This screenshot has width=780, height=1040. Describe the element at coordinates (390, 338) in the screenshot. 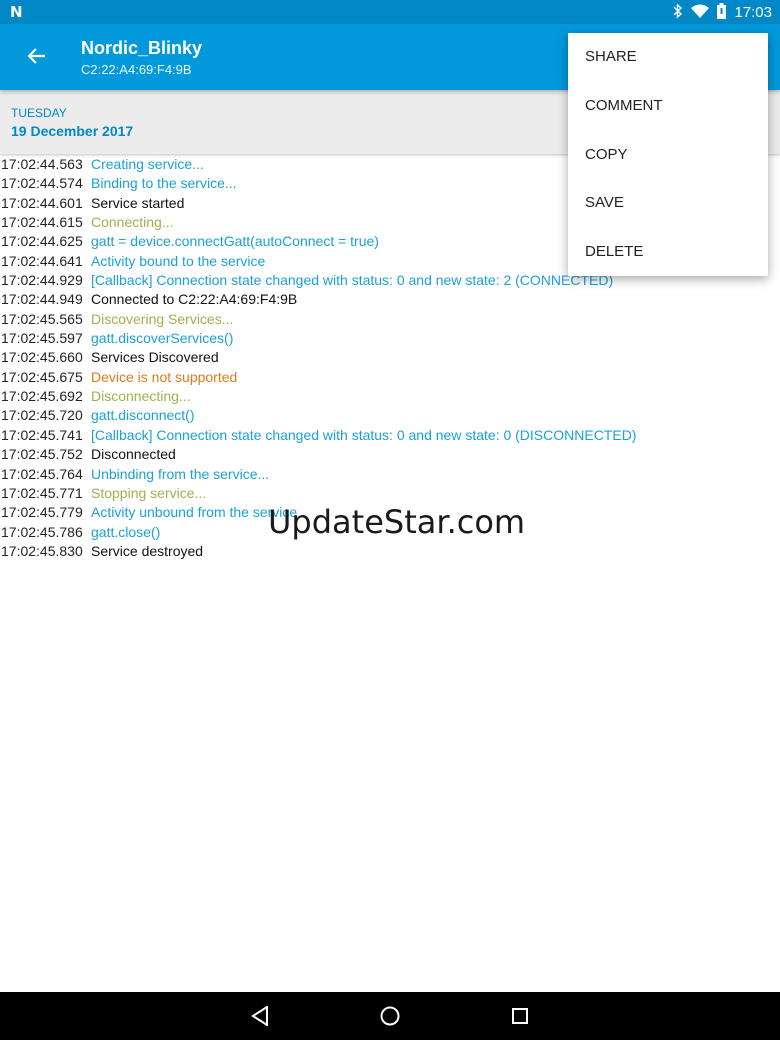

I see `log-entry: 17:02:45.597 gatt.discoverServices()` at that location.